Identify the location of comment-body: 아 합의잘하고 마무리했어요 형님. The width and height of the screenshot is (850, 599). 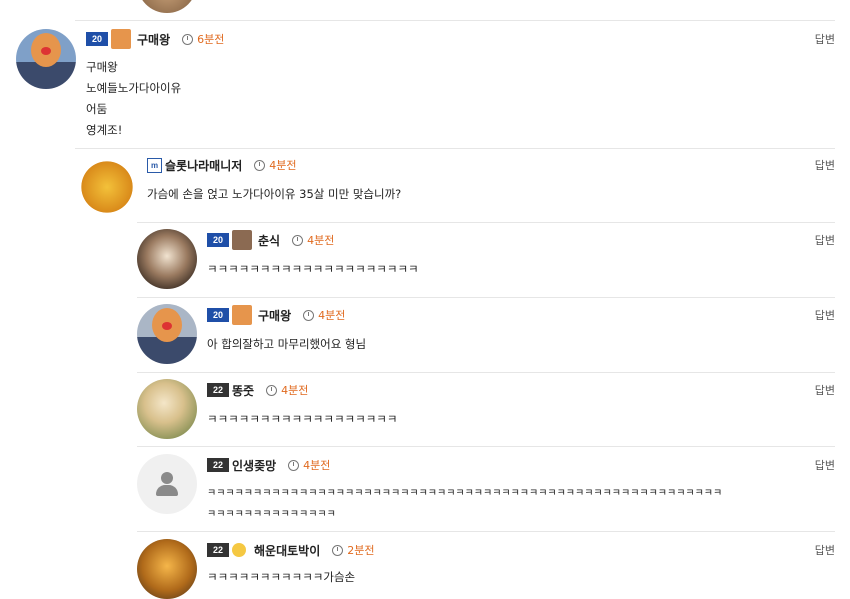
(286, 344).